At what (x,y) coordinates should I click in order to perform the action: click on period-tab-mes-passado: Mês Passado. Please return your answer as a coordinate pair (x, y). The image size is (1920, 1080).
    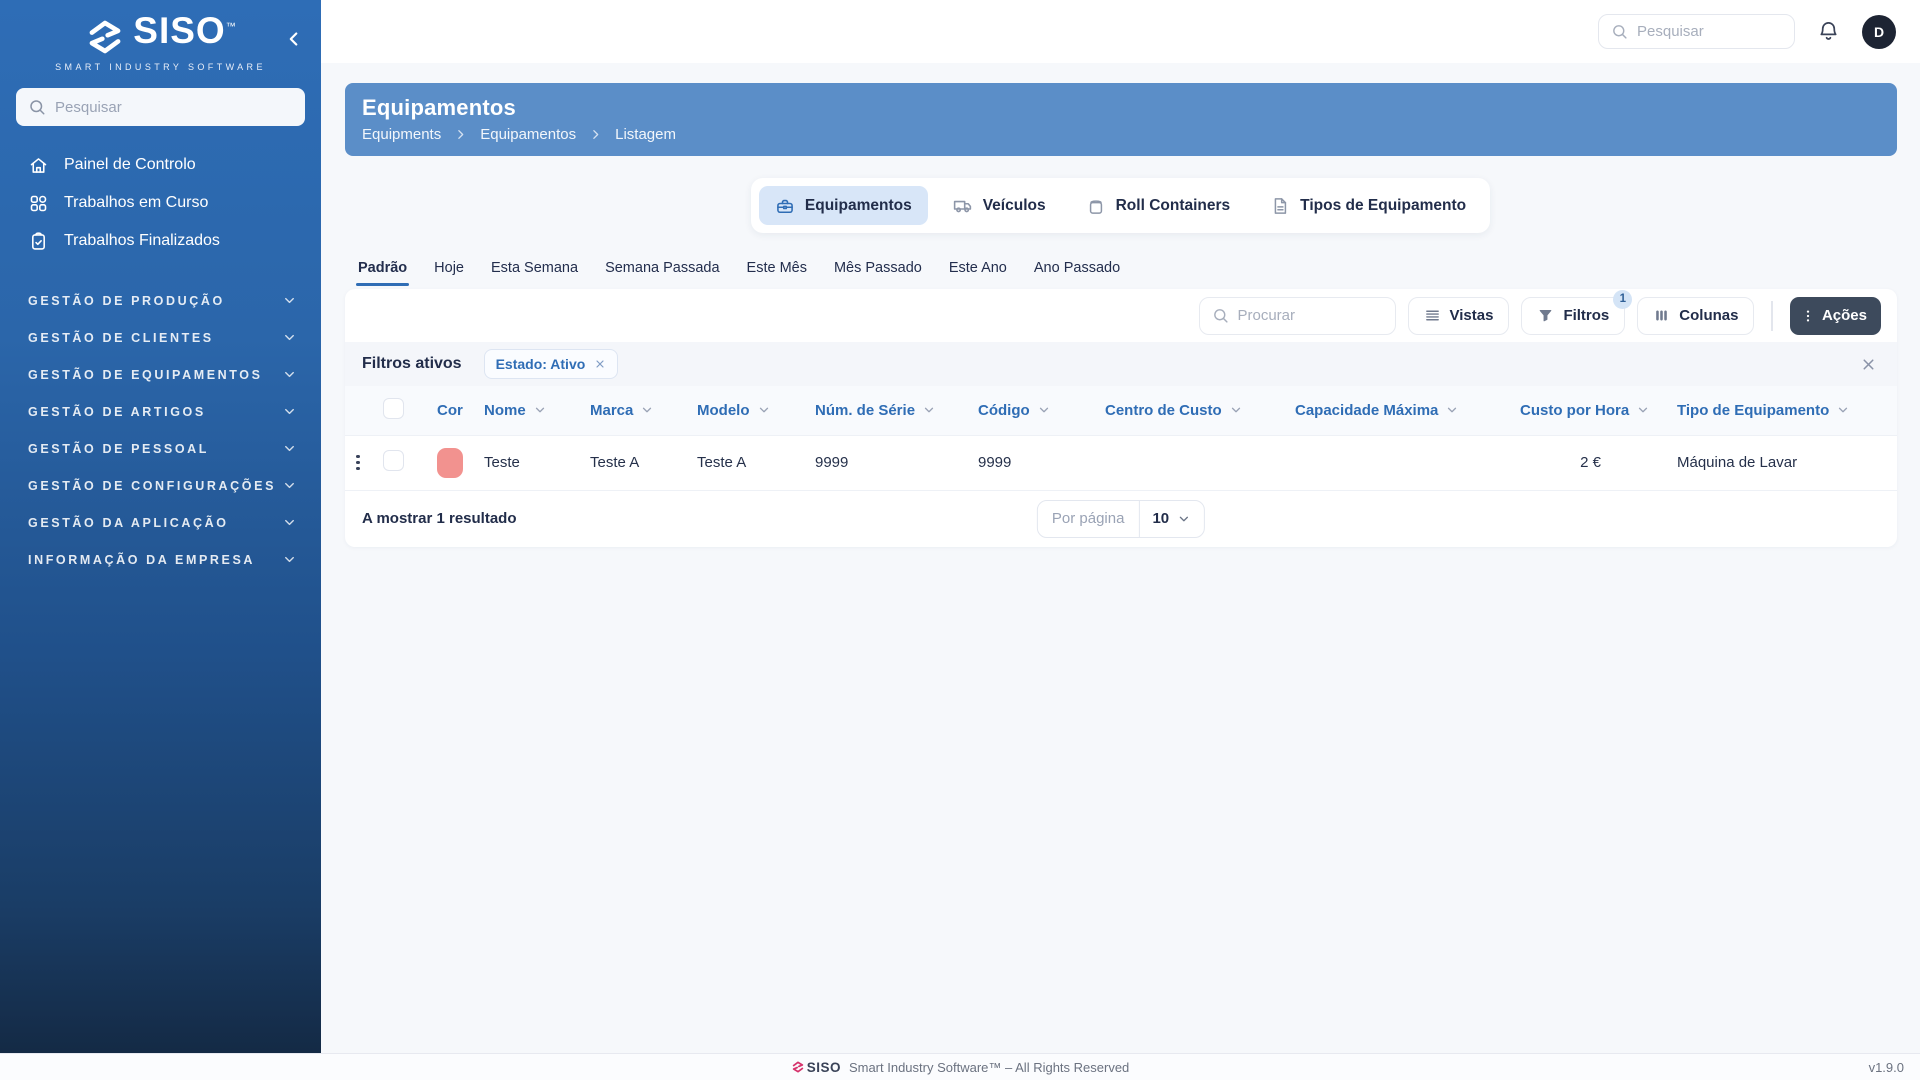
    Looking at the image, I should click on (878, 273).